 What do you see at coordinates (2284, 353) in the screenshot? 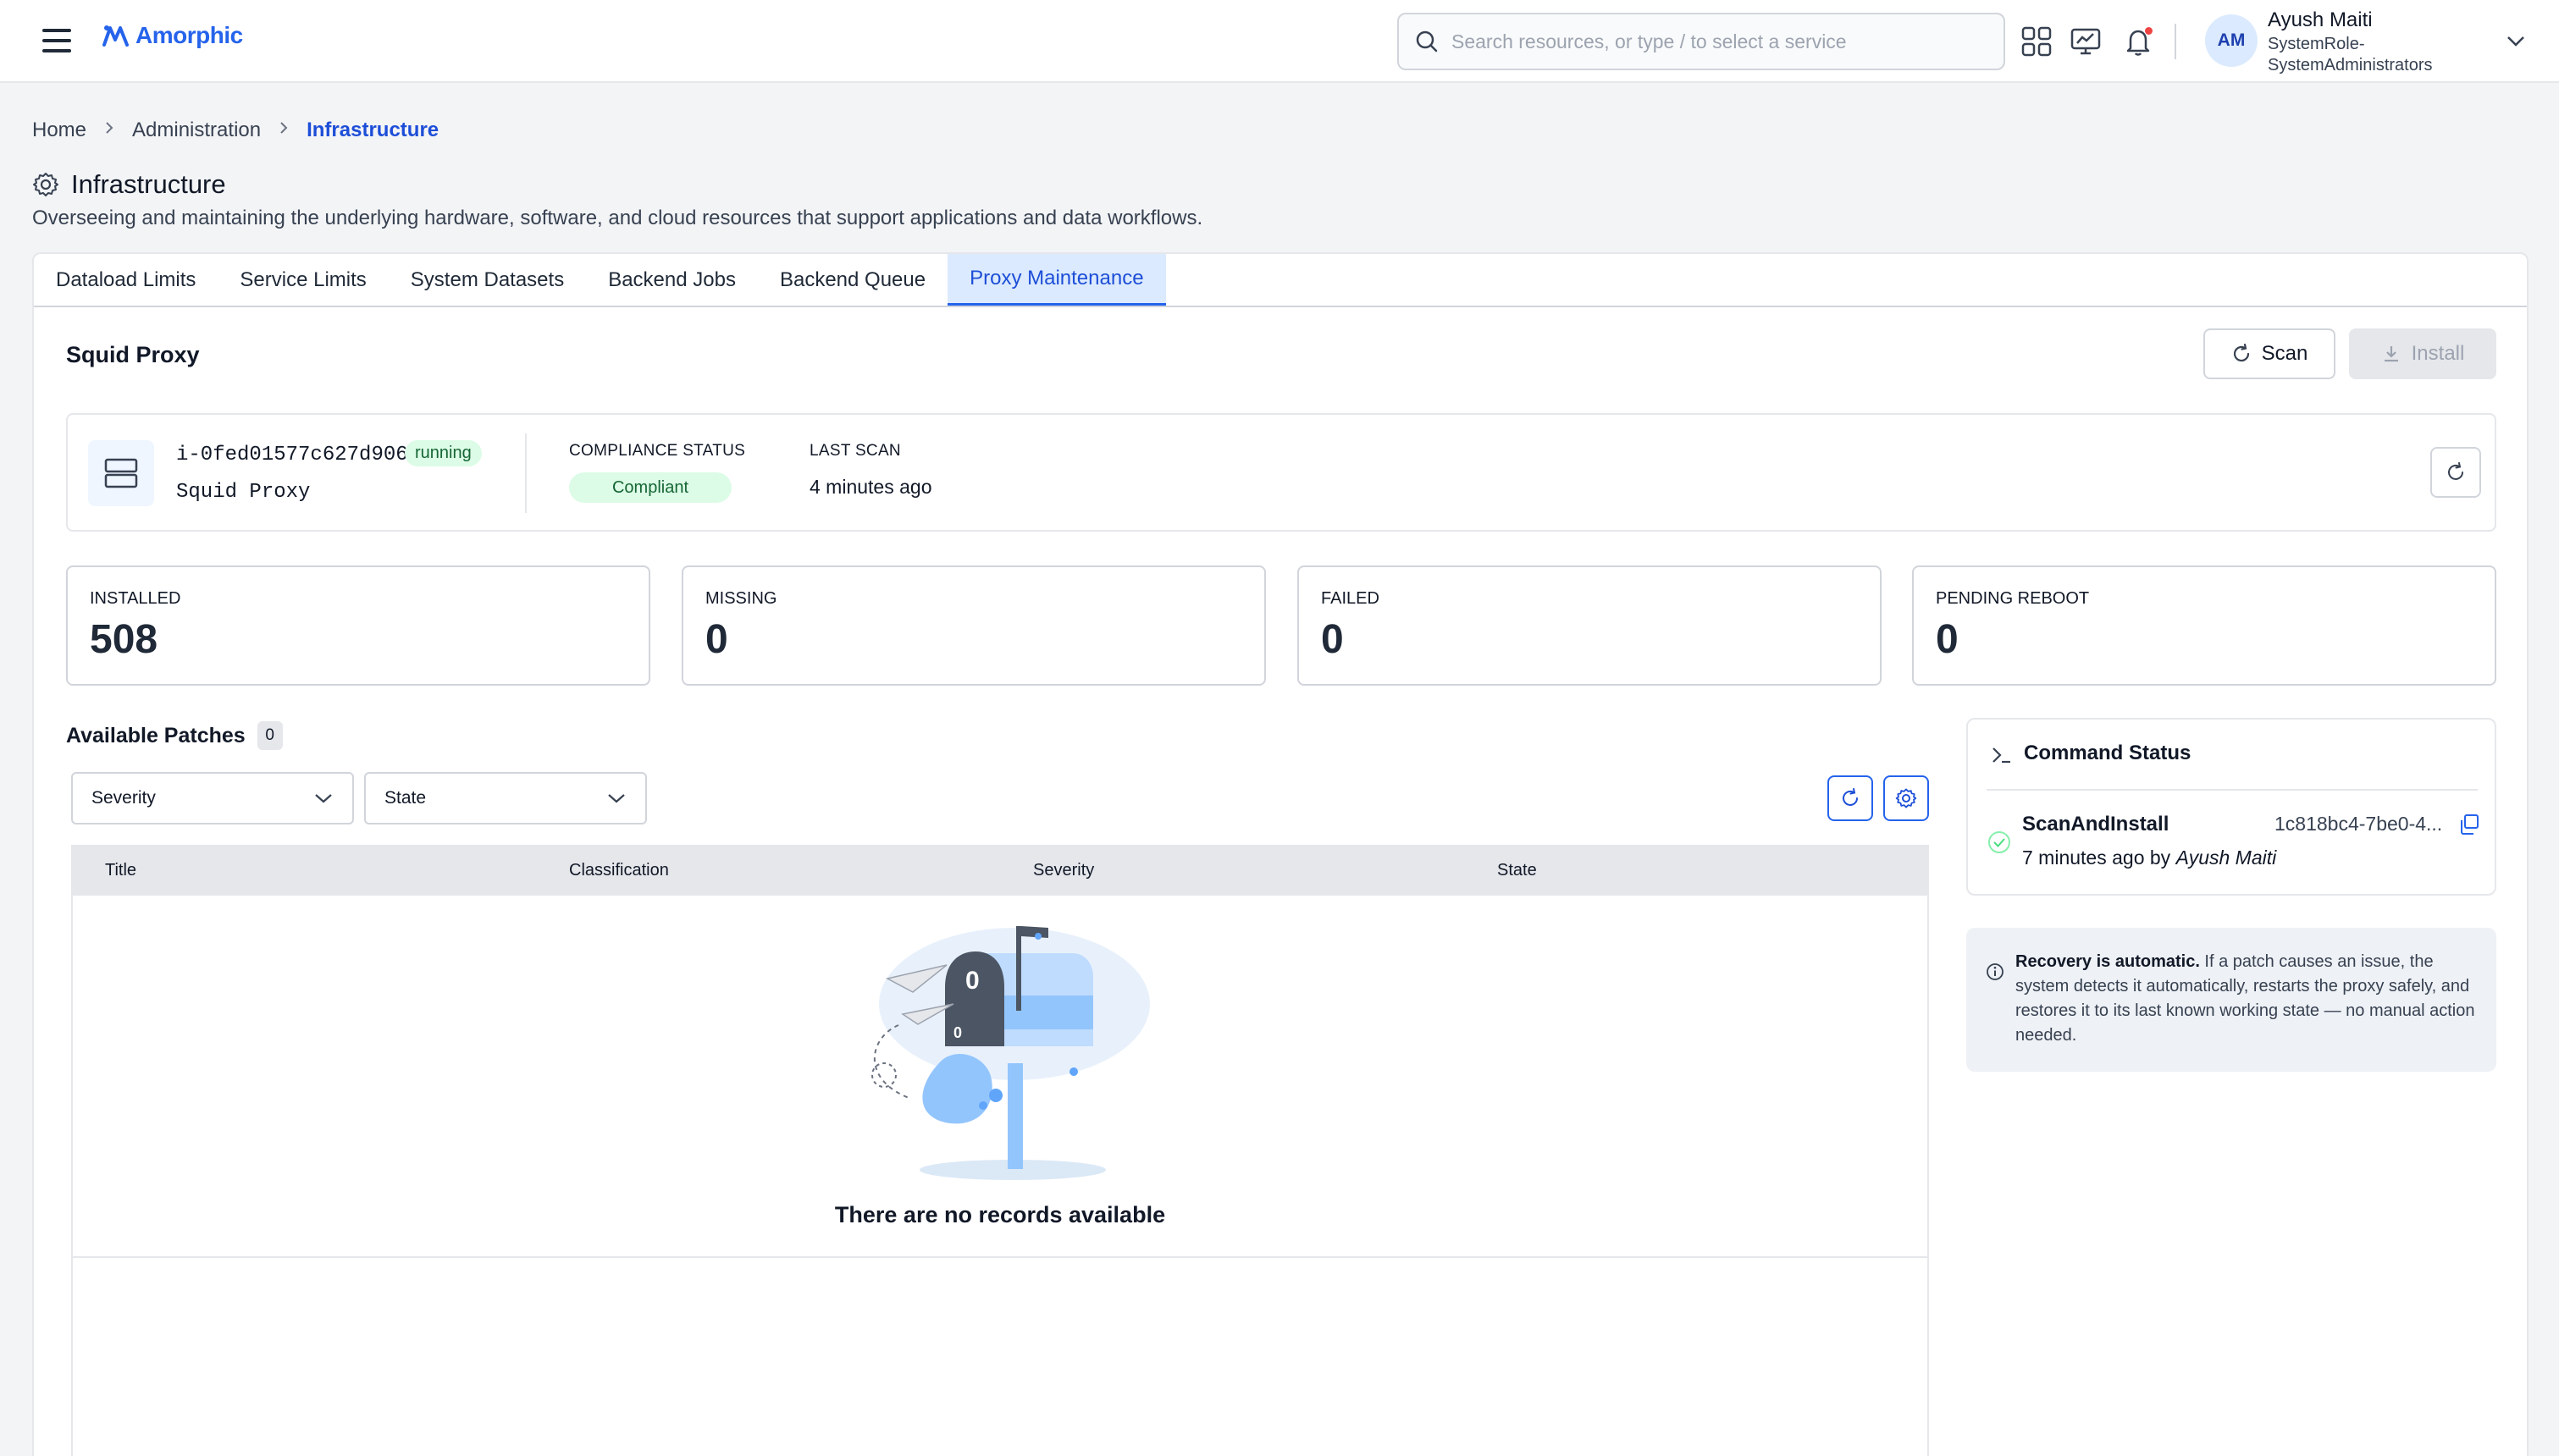
I see `scan-label: Scan` at bounding box center [2284, 353].